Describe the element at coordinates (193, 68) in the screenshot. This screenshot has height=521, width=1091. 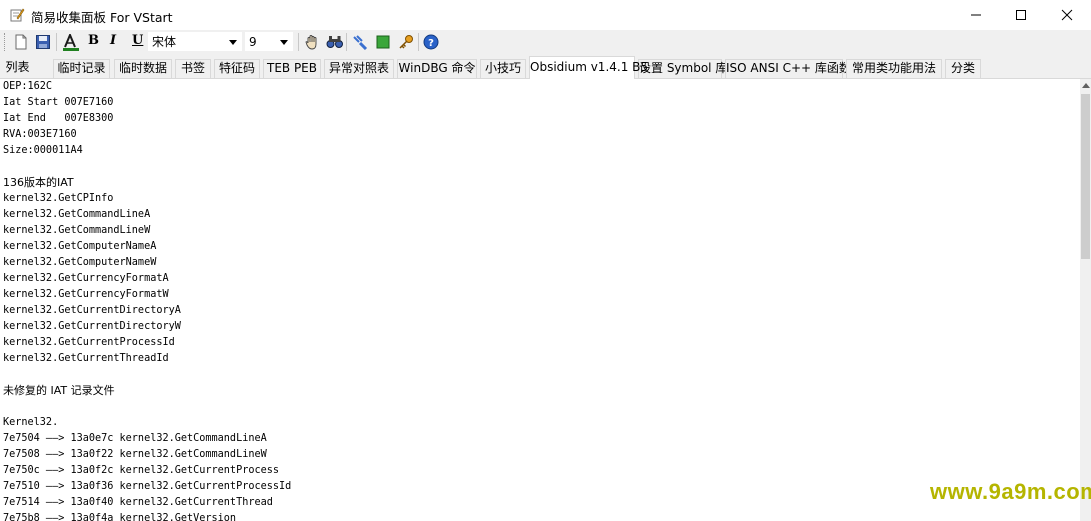
I see `tab-bookmarks: 书签` at that location.